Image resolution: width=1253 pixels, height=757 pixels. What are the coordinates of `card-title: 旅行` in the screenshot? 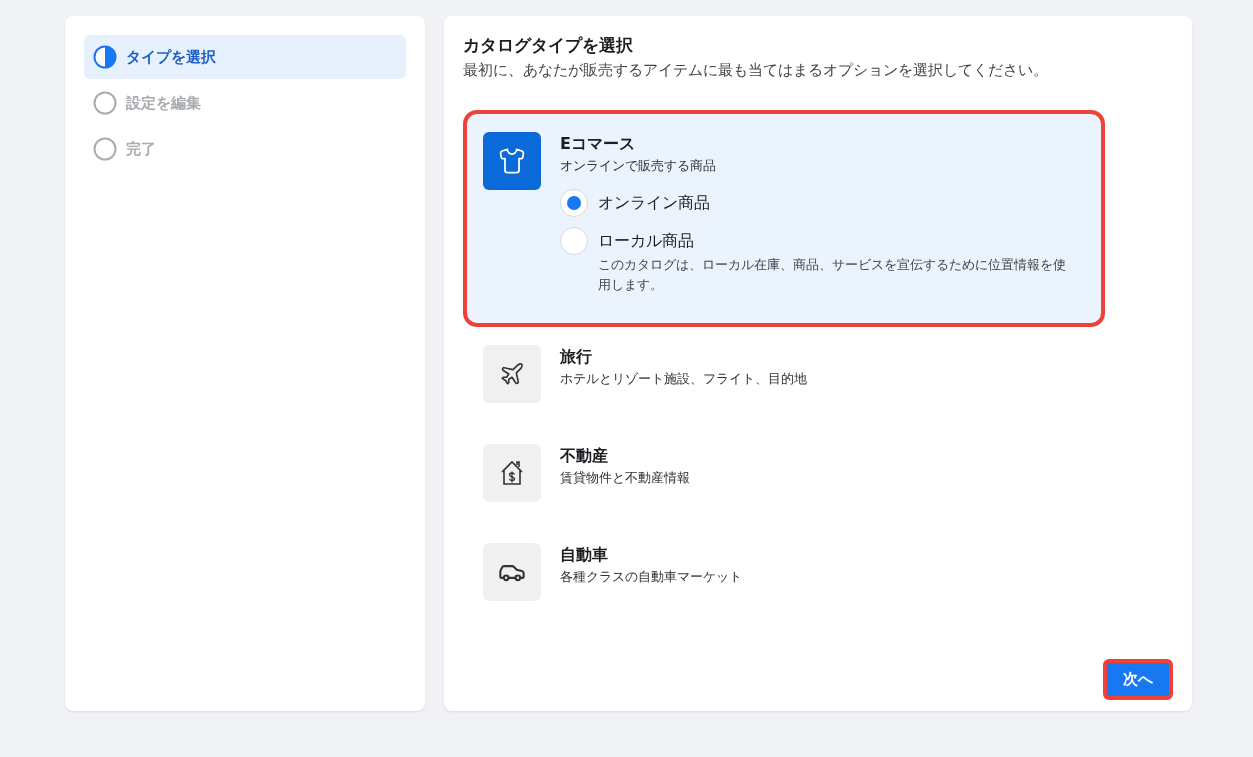 It's located at (576, 357).